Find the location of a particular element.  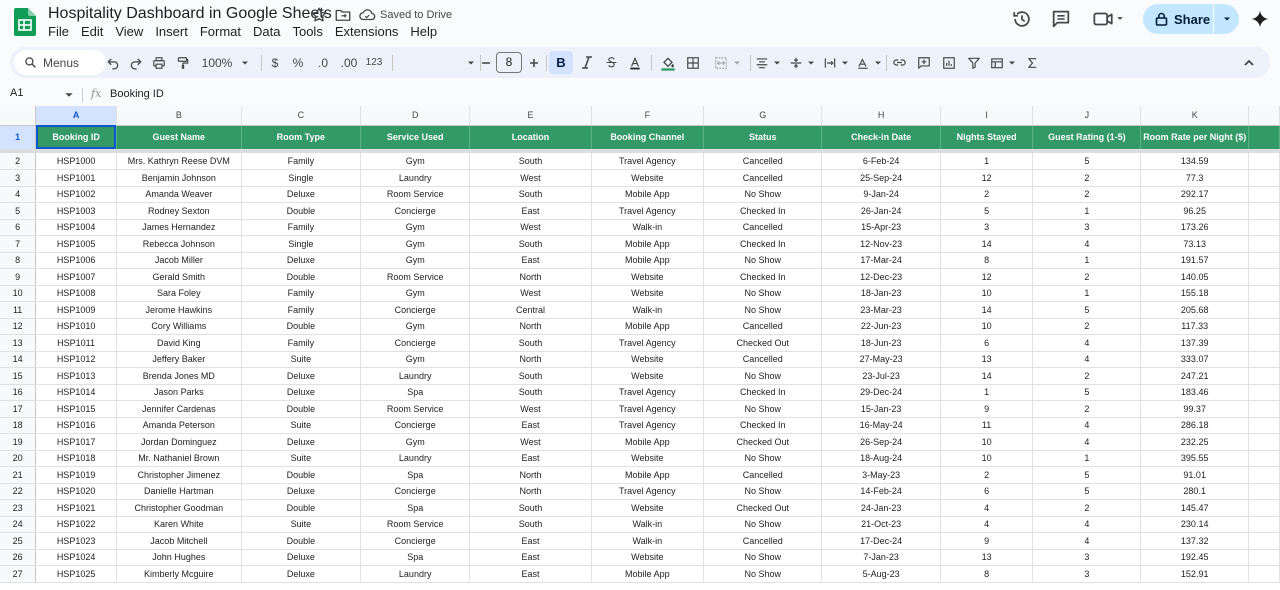

menu-format: Format is located at coordinates (220, 33).